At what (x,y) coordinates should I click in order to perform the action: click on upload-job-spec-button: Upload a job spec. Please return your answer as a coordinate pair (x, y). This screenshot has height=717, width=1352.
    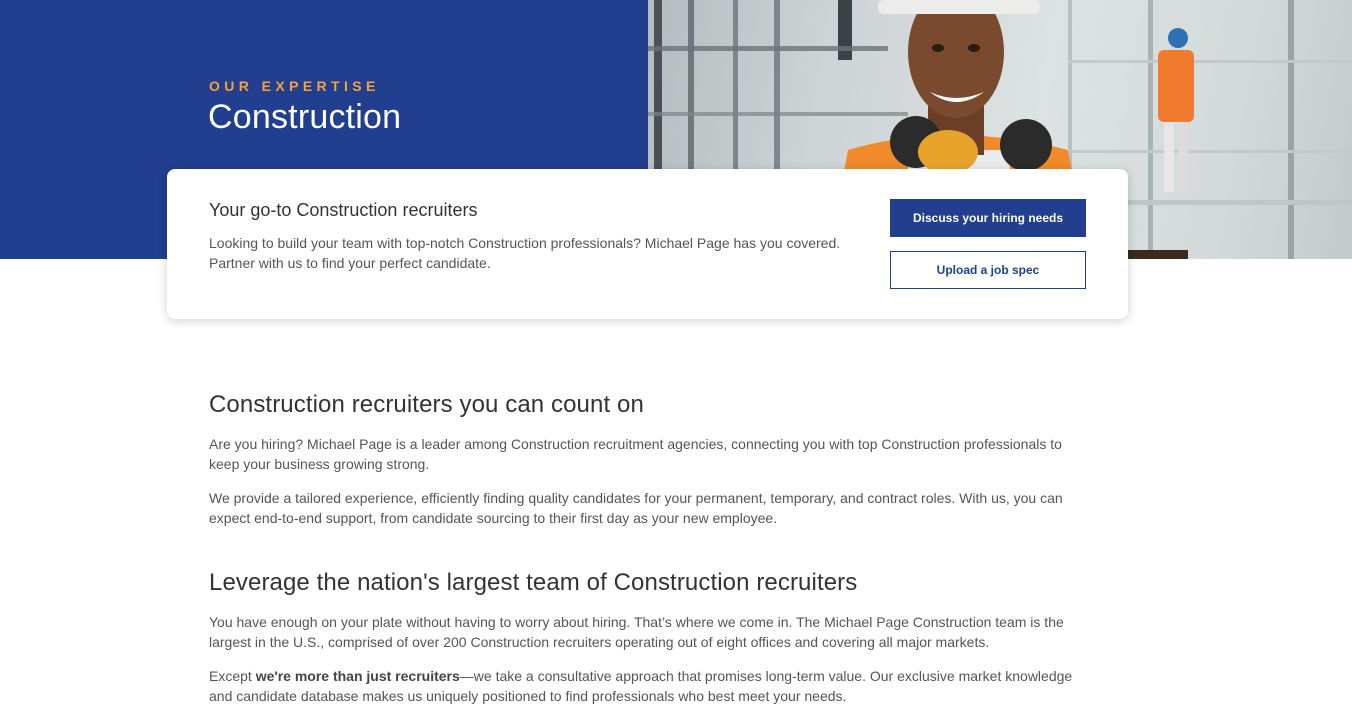
    Looking at the image, I should click on (988, 270).